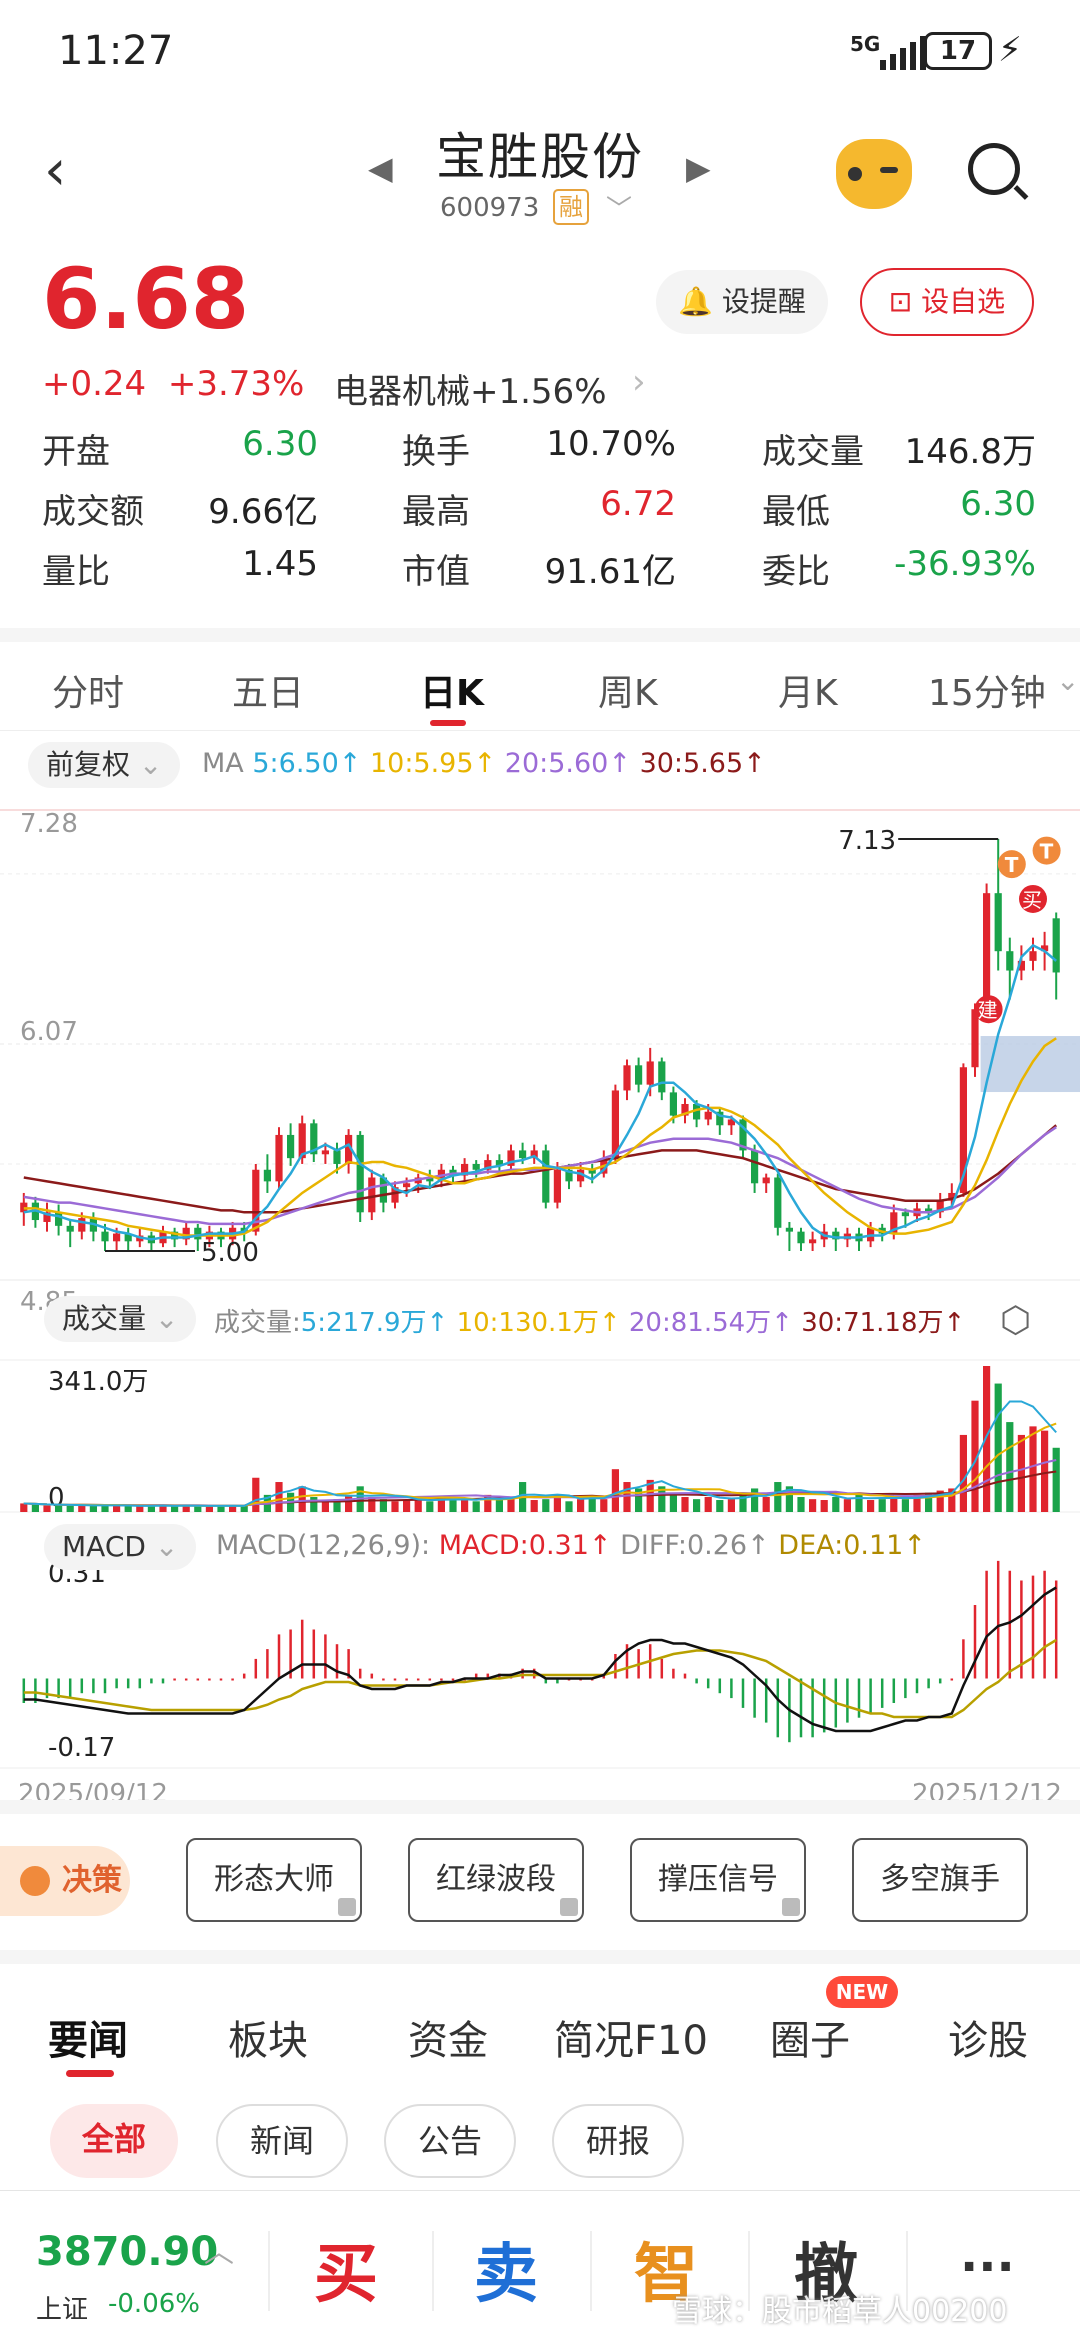  What do you see at coordinates (268, 2037) in the screenshot?
I see `news-tab-1: 板块` at bounding box center [268, 2037].